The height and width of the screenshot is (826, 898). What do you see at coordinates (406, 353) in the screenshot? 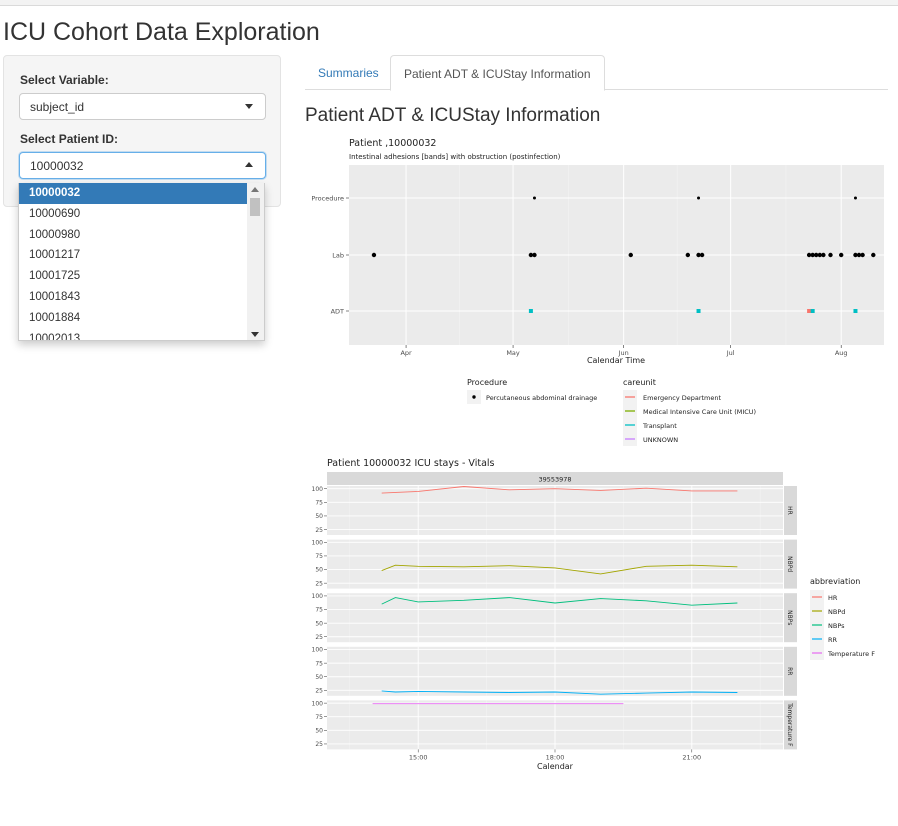
I see `x-tick-label: Apr` at bounding box center [406, 353].